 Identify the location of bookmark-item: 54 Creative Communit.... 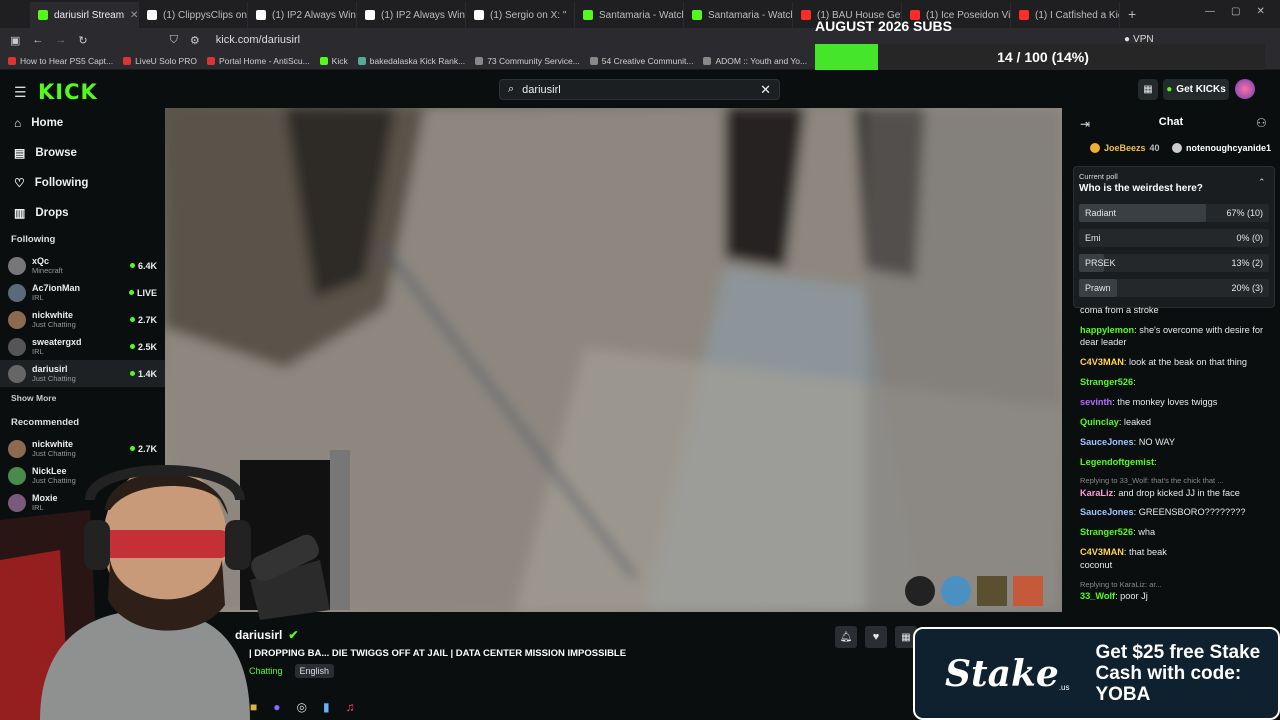
(641, 60).